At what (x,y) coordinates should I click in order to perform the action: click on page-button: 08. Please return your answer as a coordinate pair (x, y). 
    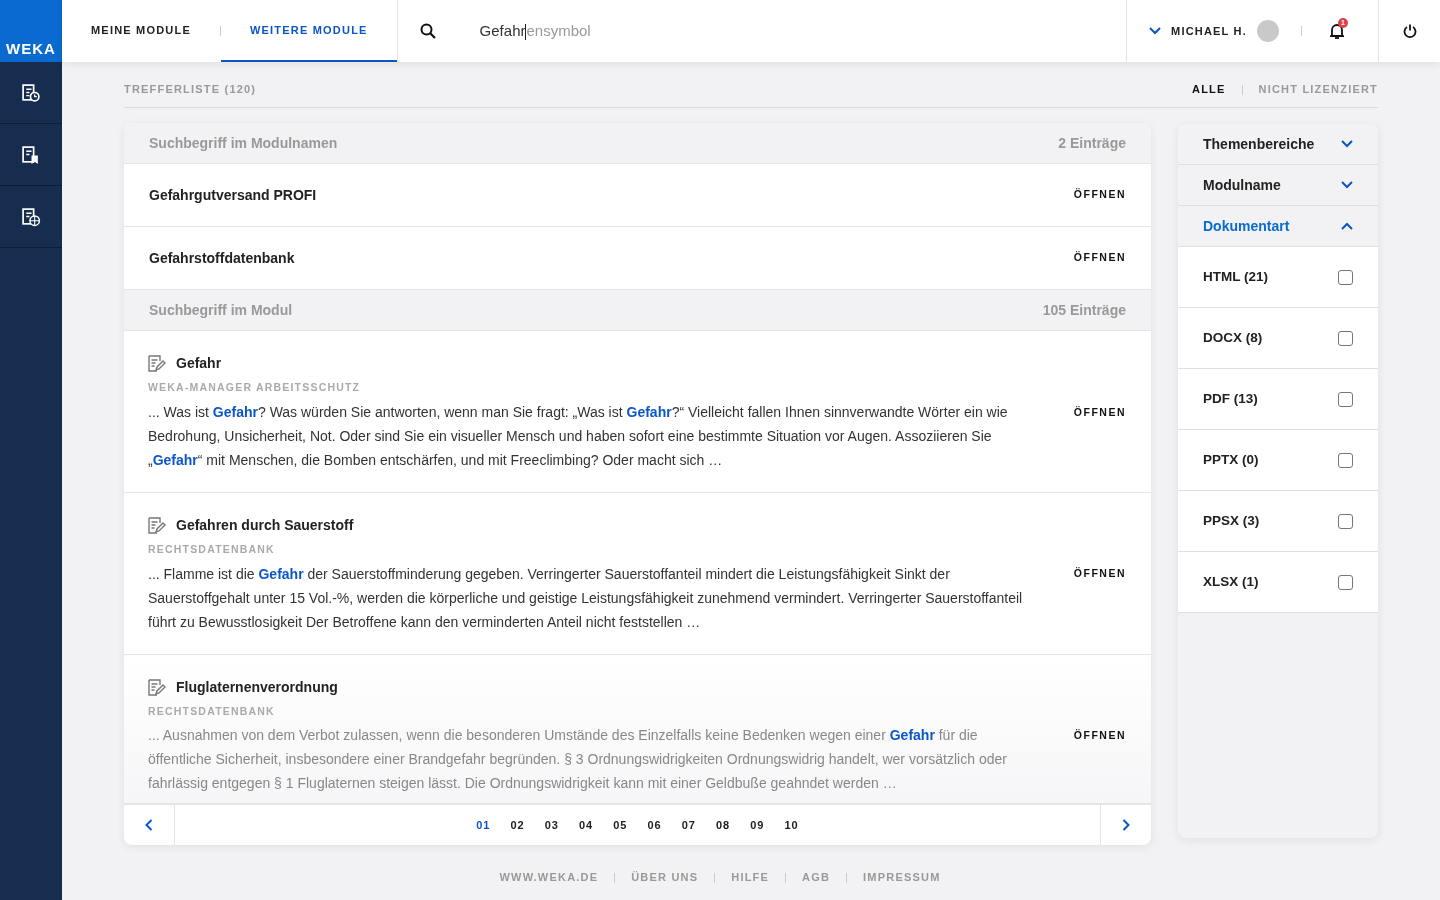
    Looking at the image, I should click on (723, 825).